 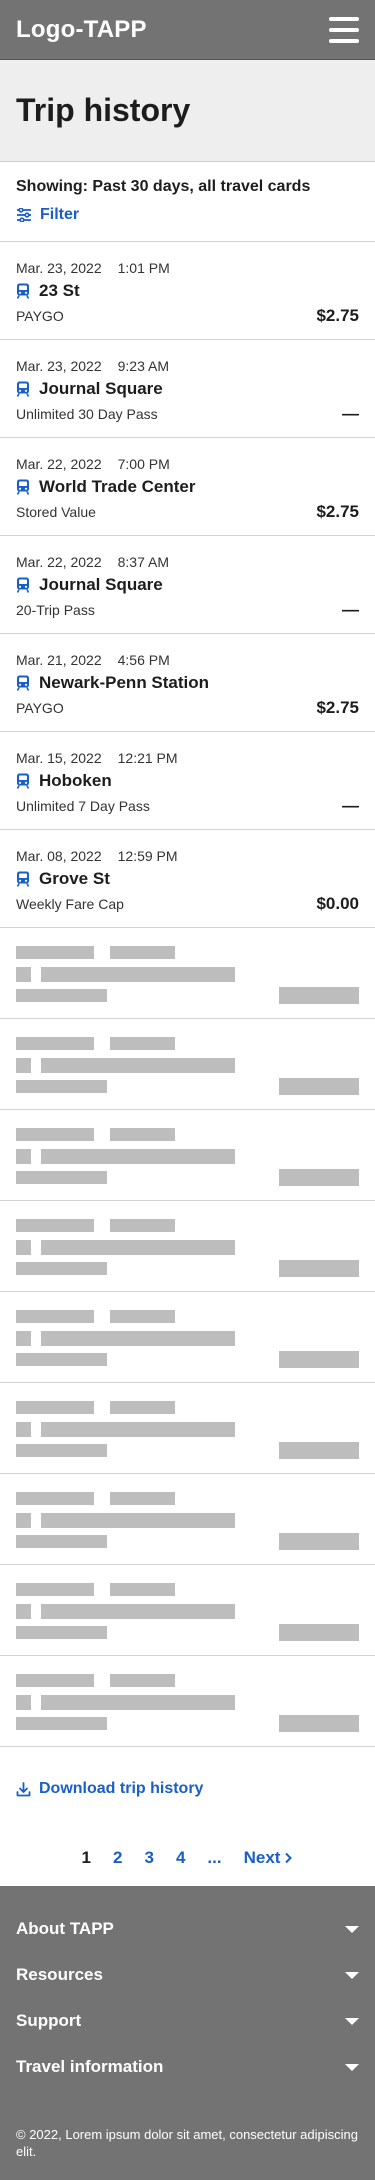 What do you see at coordinates (60, 214) in the screenshot?
I see `filter-label: Filter` at bounding box center [60, 214].